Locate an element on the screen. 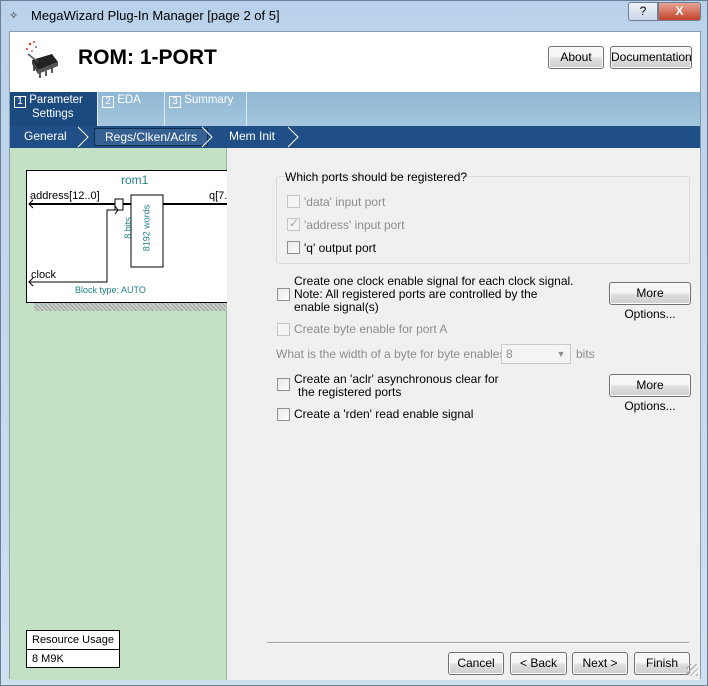 This screenshot has width=708, height=686. byte-width-value: 8 is located at coordinates (509, 354).